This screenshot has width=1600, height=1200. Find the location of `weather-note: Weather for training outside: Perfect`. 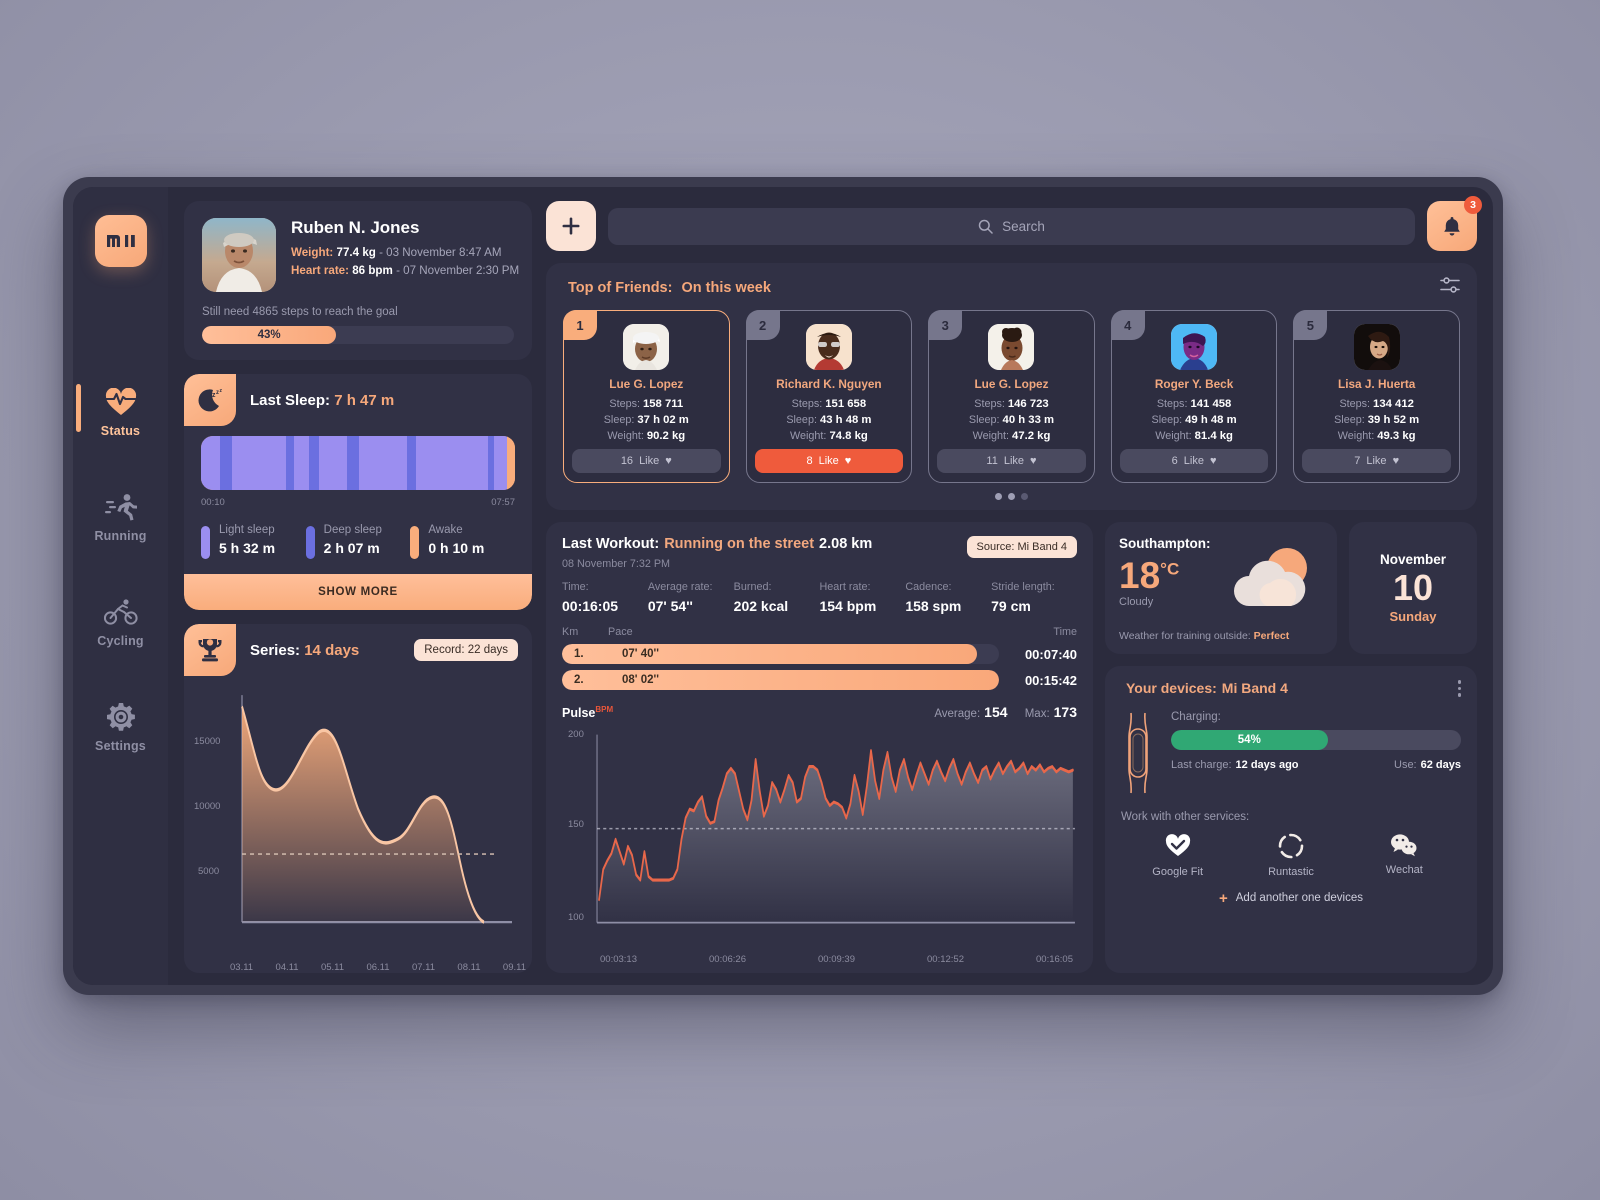

weather-note: Weather for training outside: Perfect is located at coordinates (1204, 636).